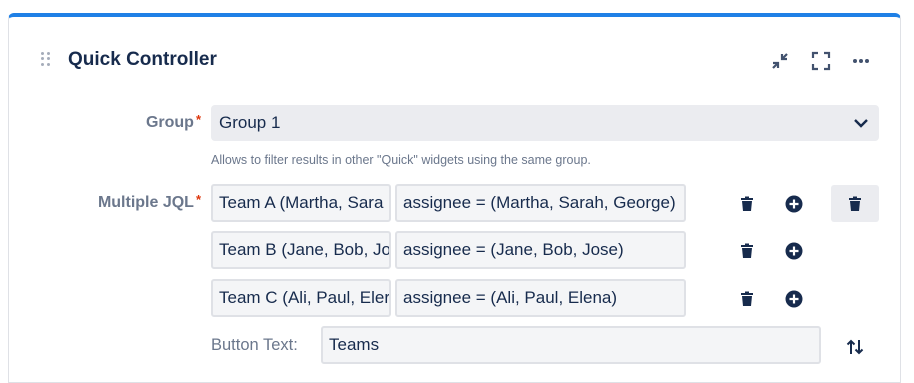  I want to click on jql-label: Multiple JQL *, so click(149, 201).